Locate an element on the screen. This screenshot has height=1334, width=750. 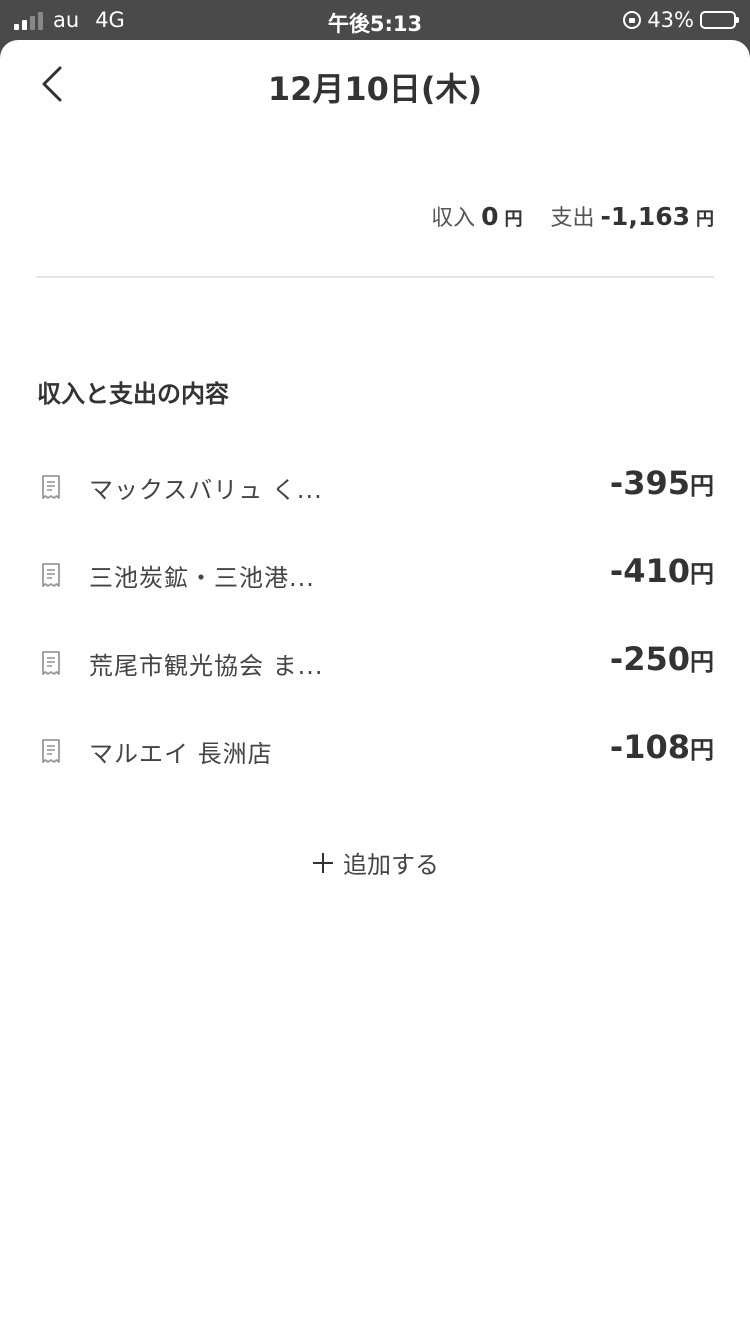
day-summary: 収入 0 円 支出 -1,163 円 is located at coordinates (572, 216).